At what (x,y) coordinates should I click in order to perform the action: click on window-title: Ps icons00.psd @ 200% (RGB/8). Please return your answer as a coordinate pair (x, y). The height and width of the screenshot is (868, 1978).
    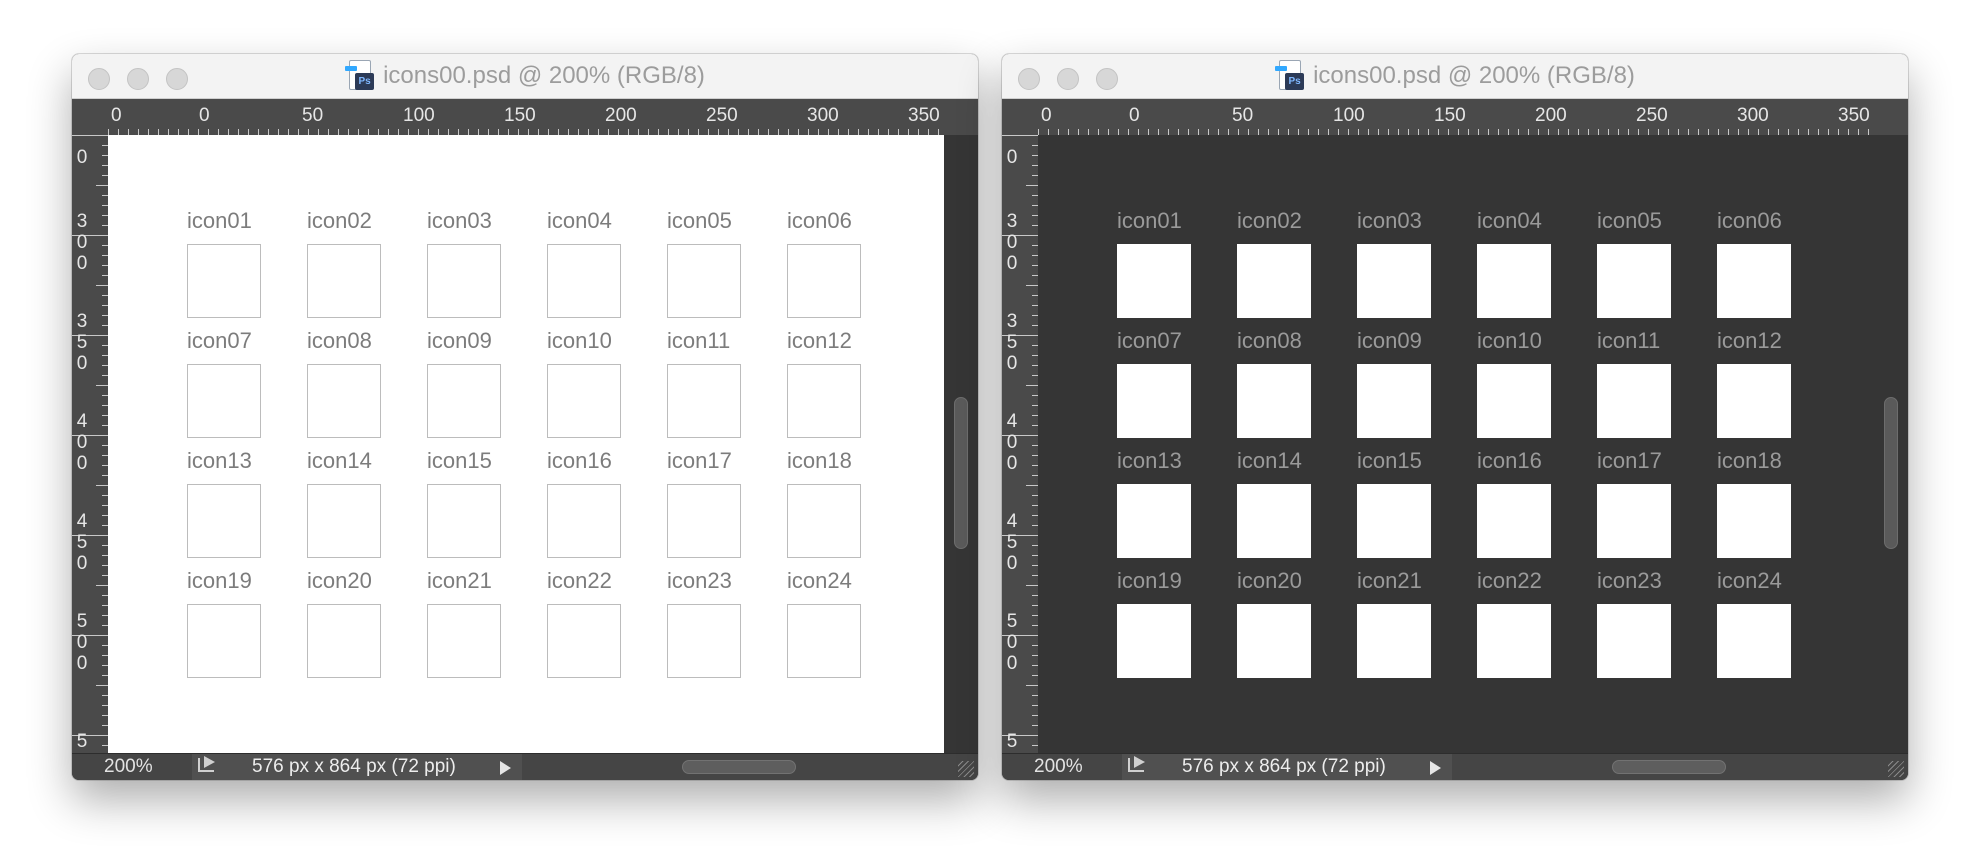
    Looking at the image, I should click on (525, 76).